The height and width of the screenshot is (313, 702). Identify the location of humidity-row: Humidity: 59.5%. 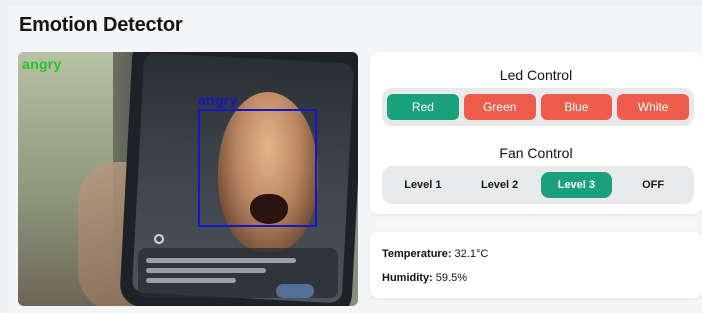
(424, 278).